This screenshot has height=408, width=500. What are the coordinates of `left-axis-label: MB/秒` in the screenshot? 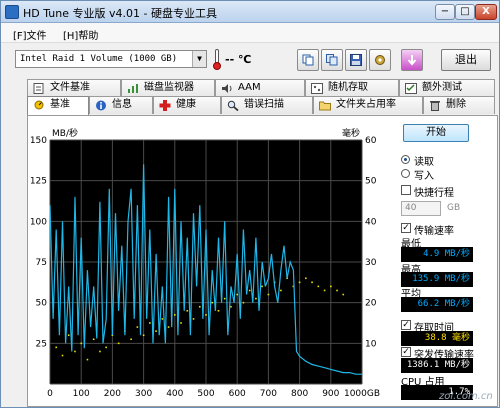 It's located at (65, 133).